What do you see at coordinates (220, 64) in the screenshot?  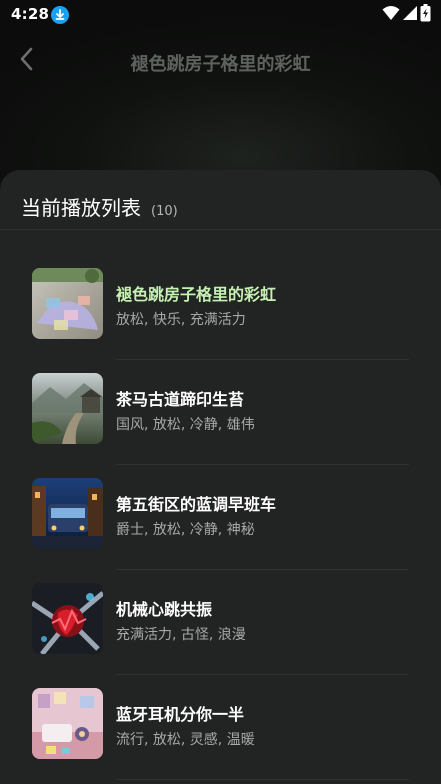 I see `now-playing-title: 褪色跳房子格里的彩虹` at bounding box center [220, 64].